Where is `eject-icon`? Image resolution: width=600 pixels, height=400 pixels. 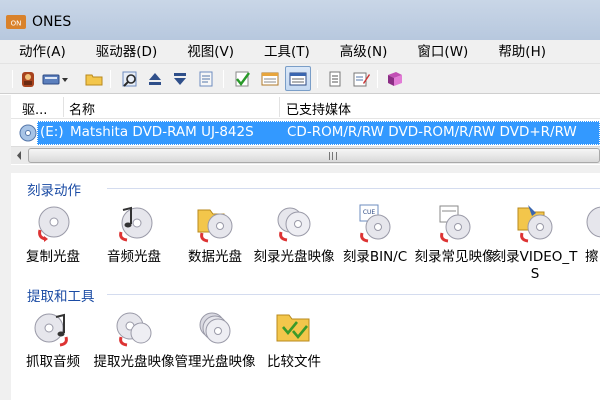
eject-icon is located at coordinates (155, 79).